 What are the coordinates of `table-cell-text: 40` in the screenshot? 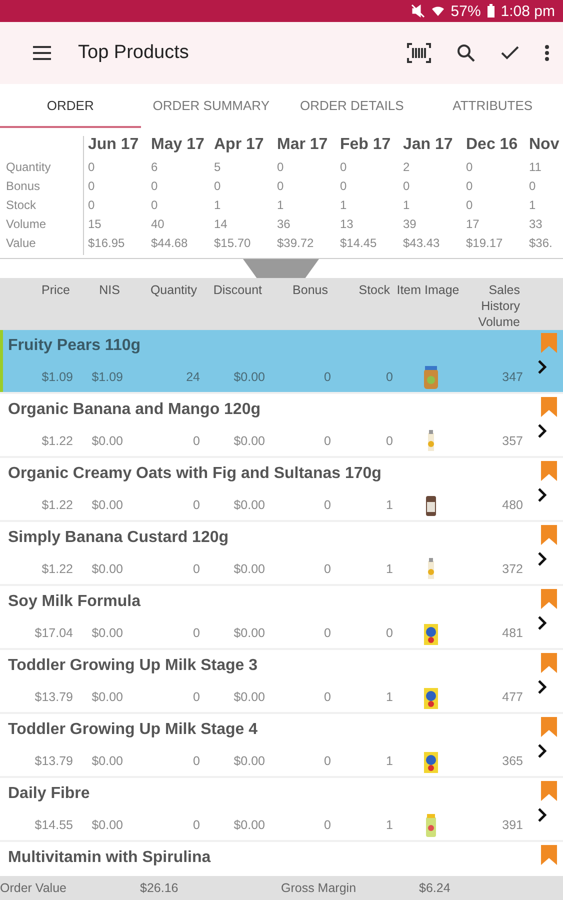 It's located at (158, 225).